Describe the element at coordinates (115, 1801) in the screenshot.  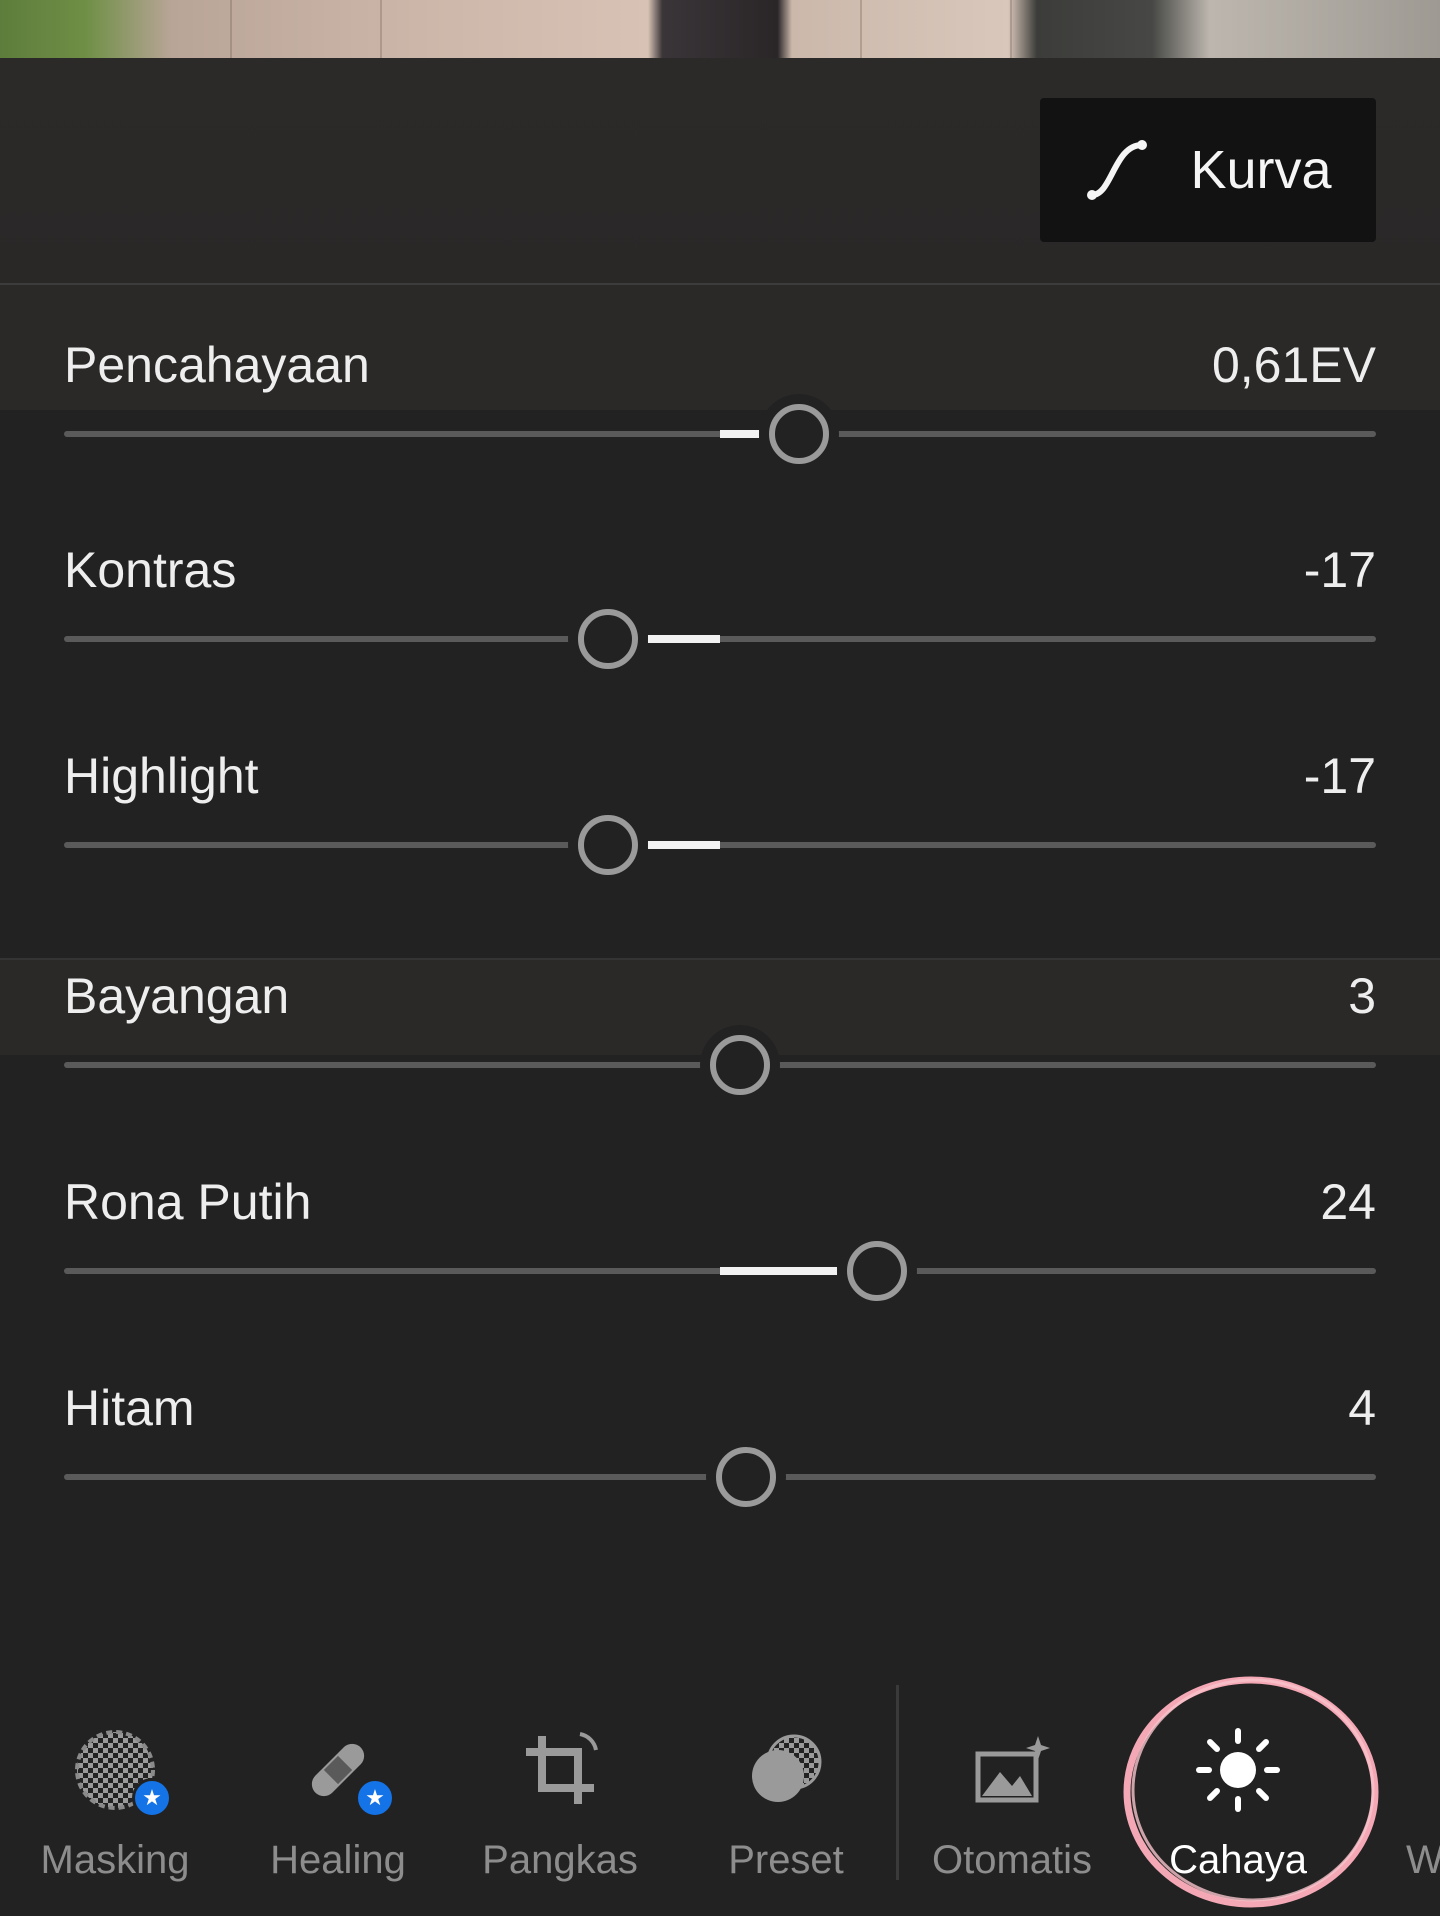
I see `tool-masking: ★ Masking` at that location.